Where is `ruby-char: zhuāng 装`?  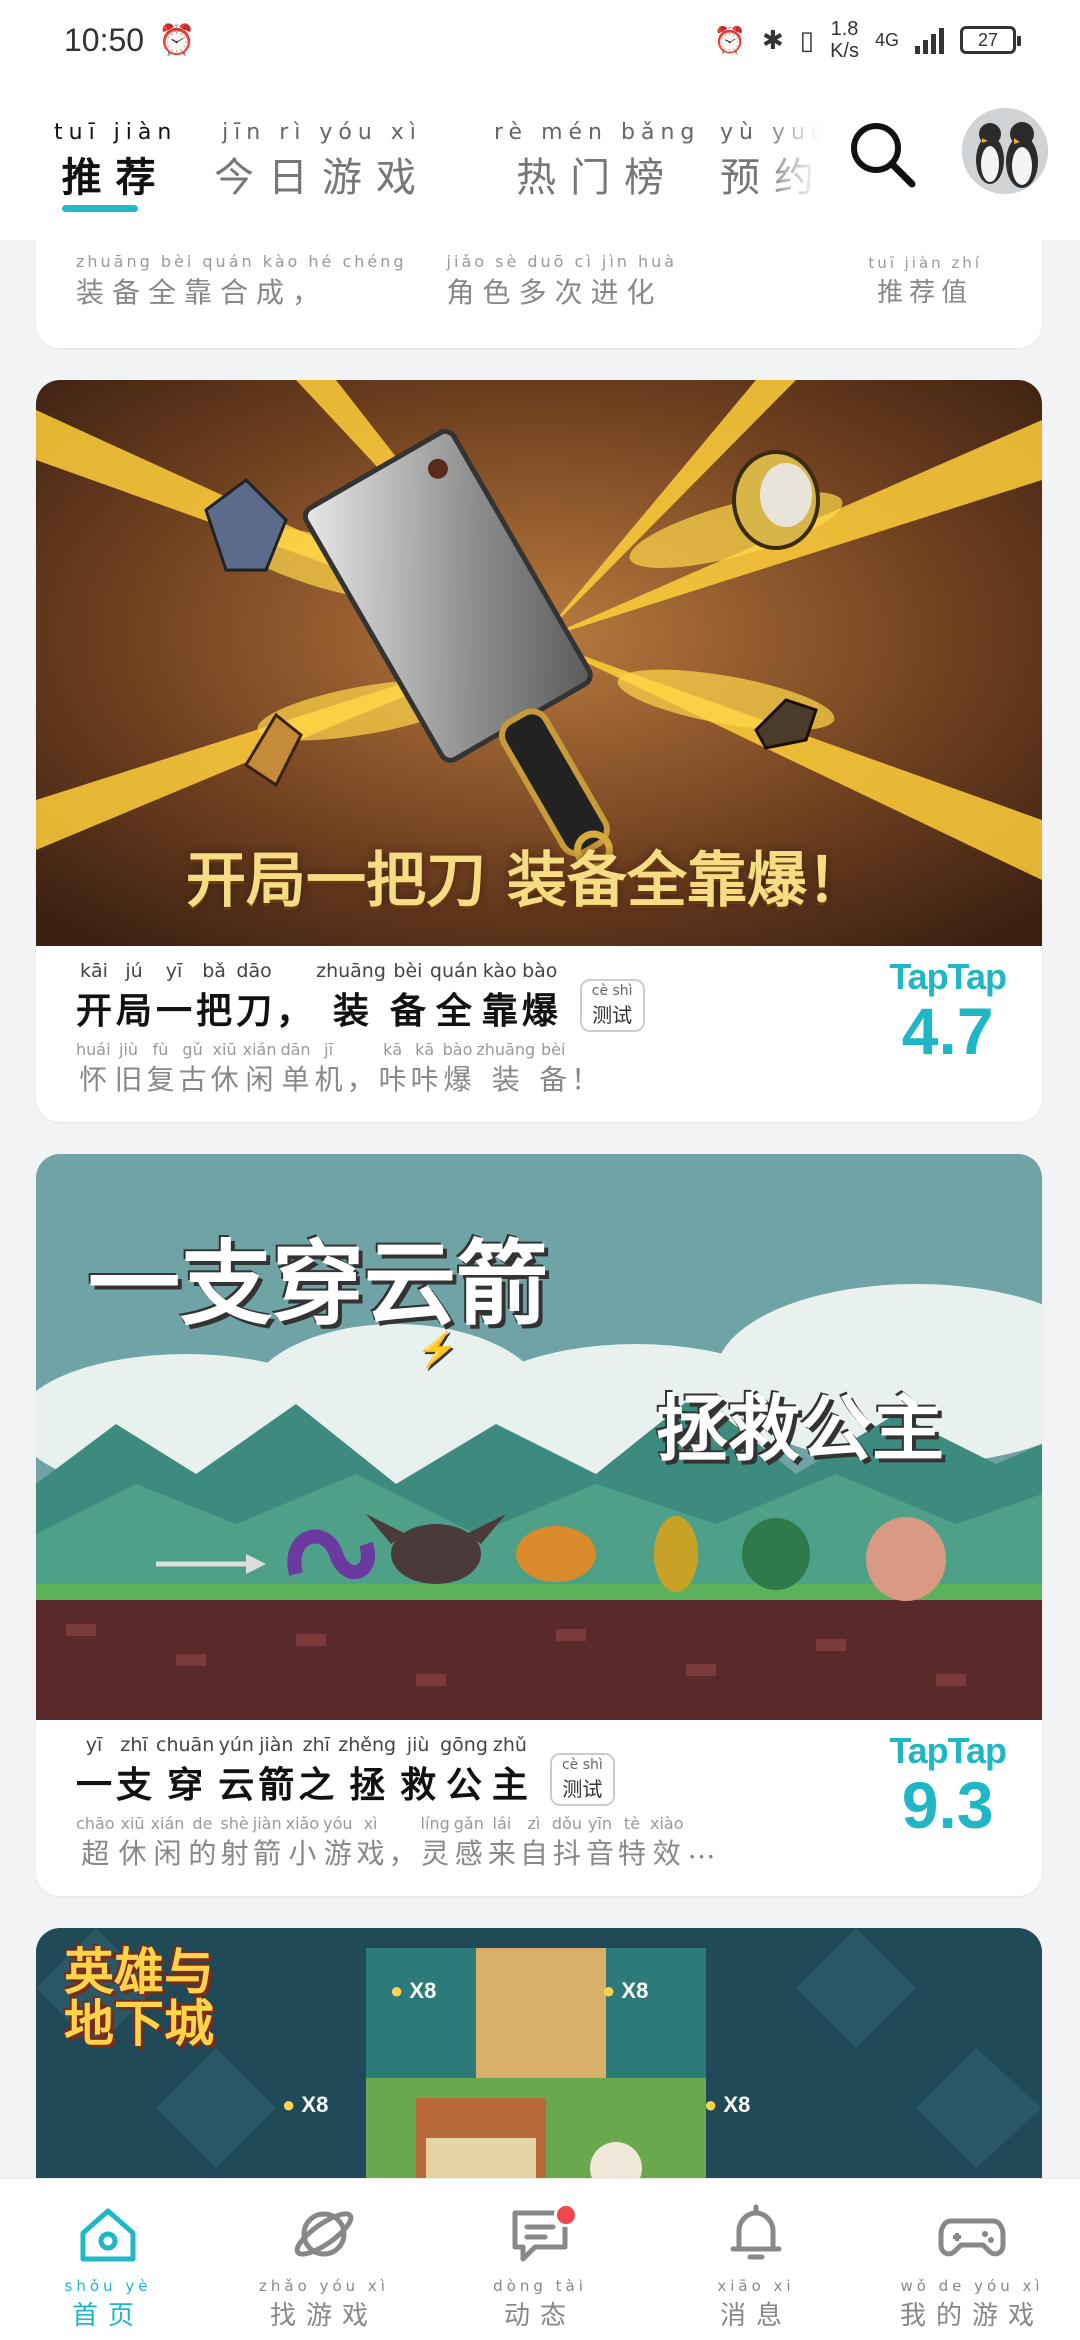
ruby-char: zhuāng 装 is located at coordinates (351, 997).